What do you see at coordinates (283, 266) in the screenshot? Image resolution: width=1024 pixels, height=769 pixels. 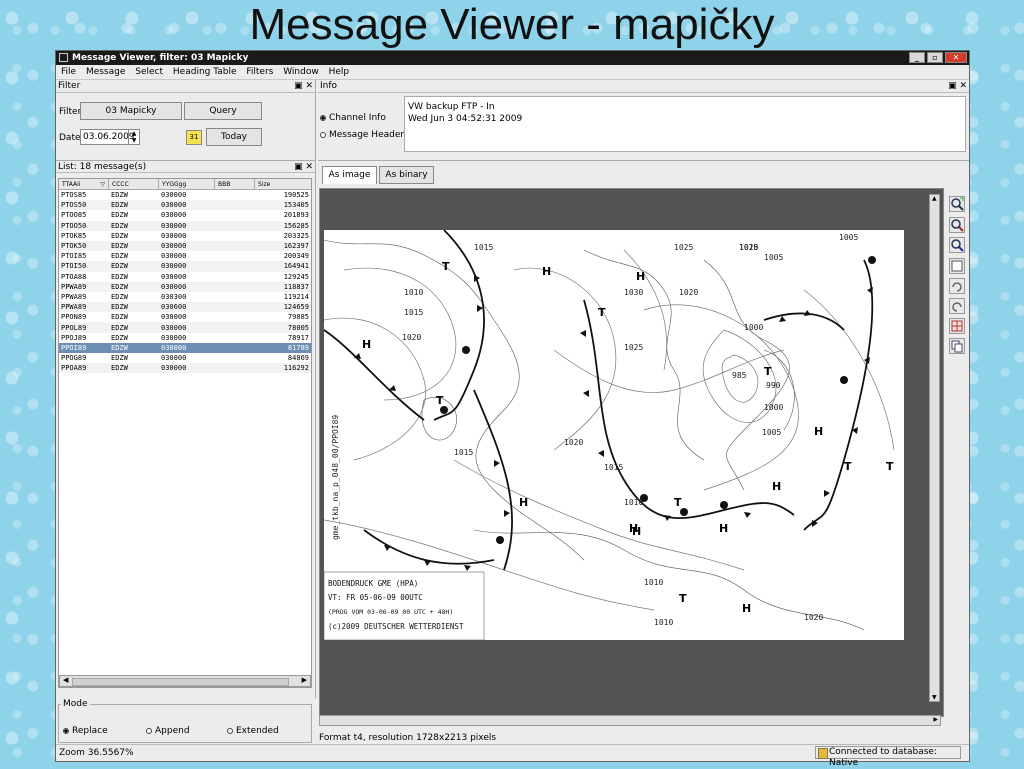 I see `table-cell: 164941` at bounding box center [283, 266].